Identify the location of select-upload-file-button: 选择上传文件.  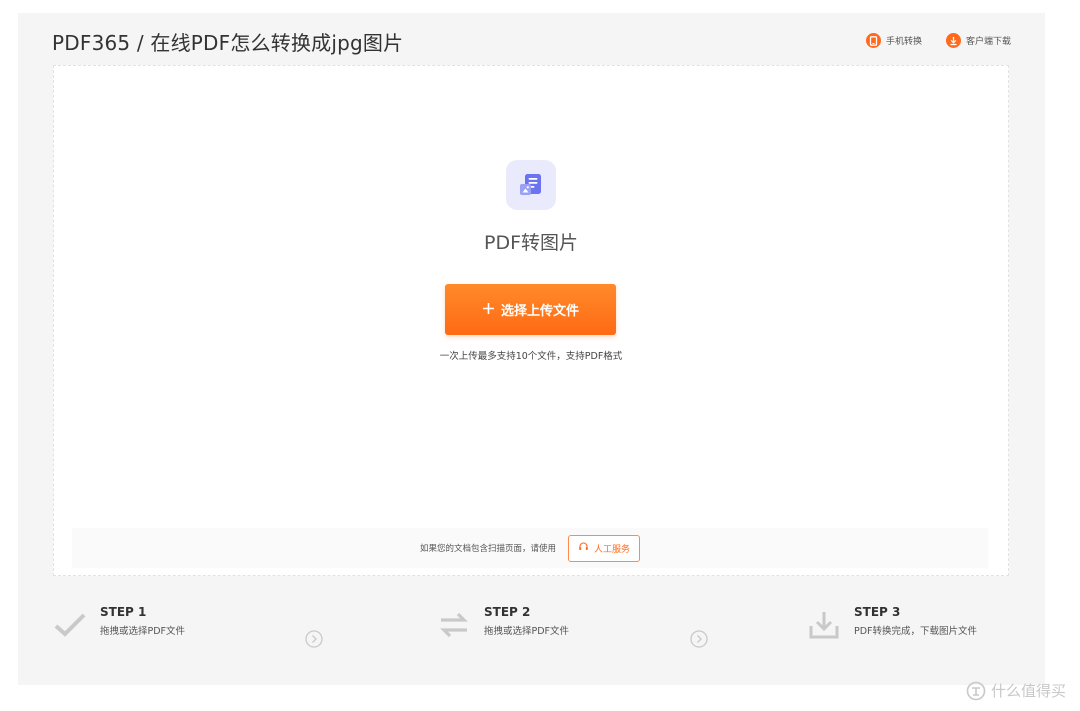
(530, 309).